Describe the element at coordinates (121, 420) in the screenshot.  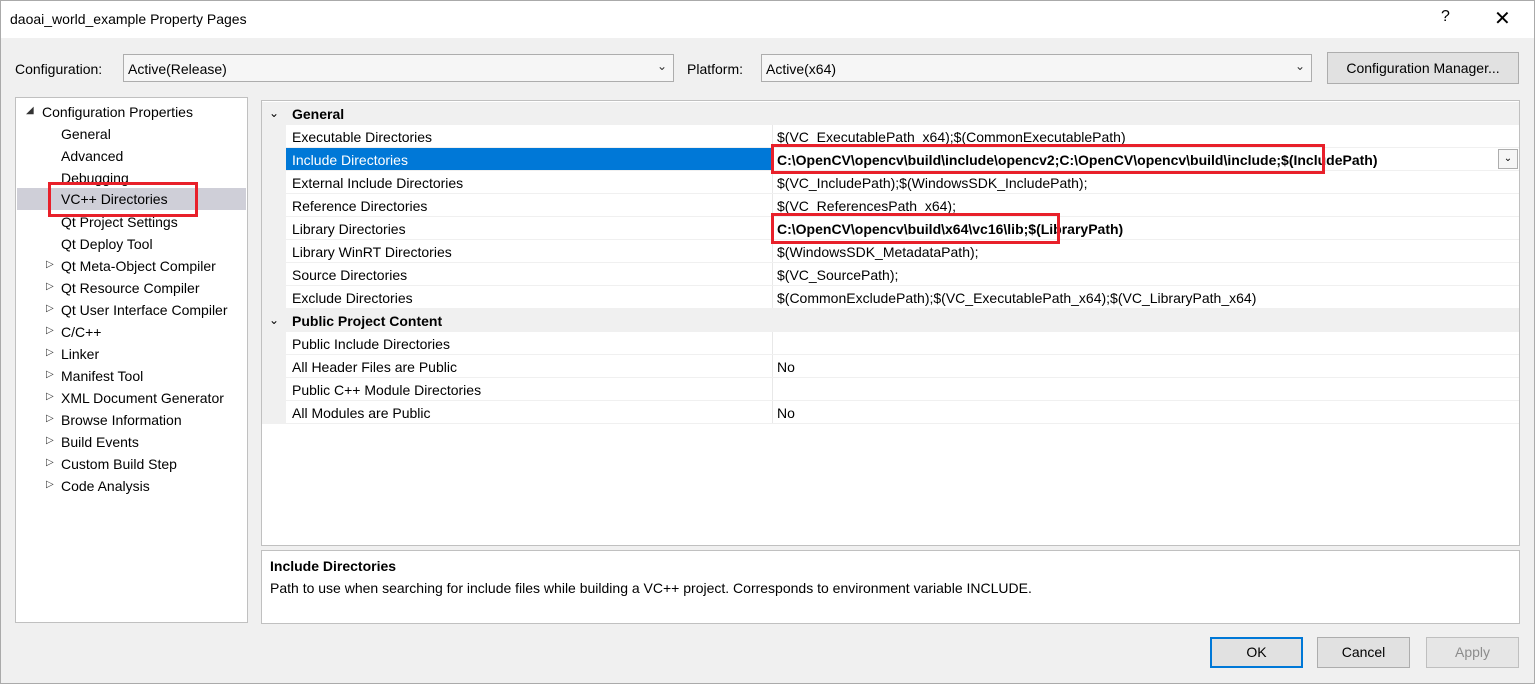
I see `tree-item-label: Browse Information` at that location.